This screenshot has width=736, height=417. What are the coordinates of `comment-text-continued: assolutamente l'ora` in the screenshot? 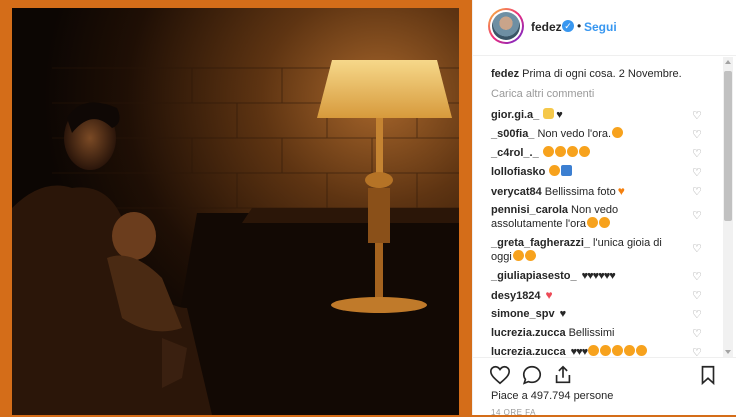 It's located at (539, 224).